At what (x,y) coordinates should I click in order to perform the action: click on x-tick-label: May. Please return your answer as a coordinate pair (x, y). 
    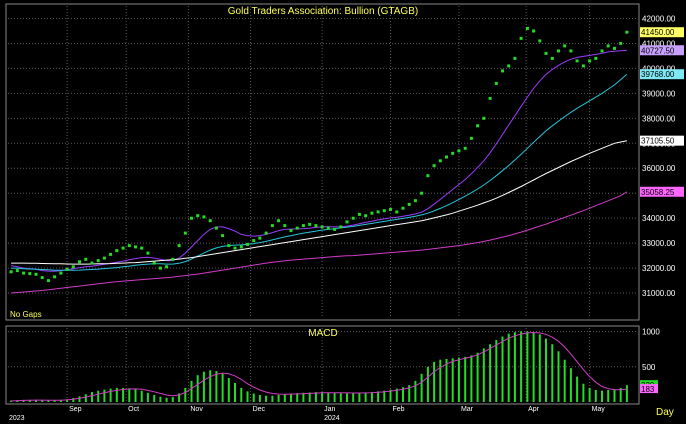
    Looking at the image, I should click on (599, 409).